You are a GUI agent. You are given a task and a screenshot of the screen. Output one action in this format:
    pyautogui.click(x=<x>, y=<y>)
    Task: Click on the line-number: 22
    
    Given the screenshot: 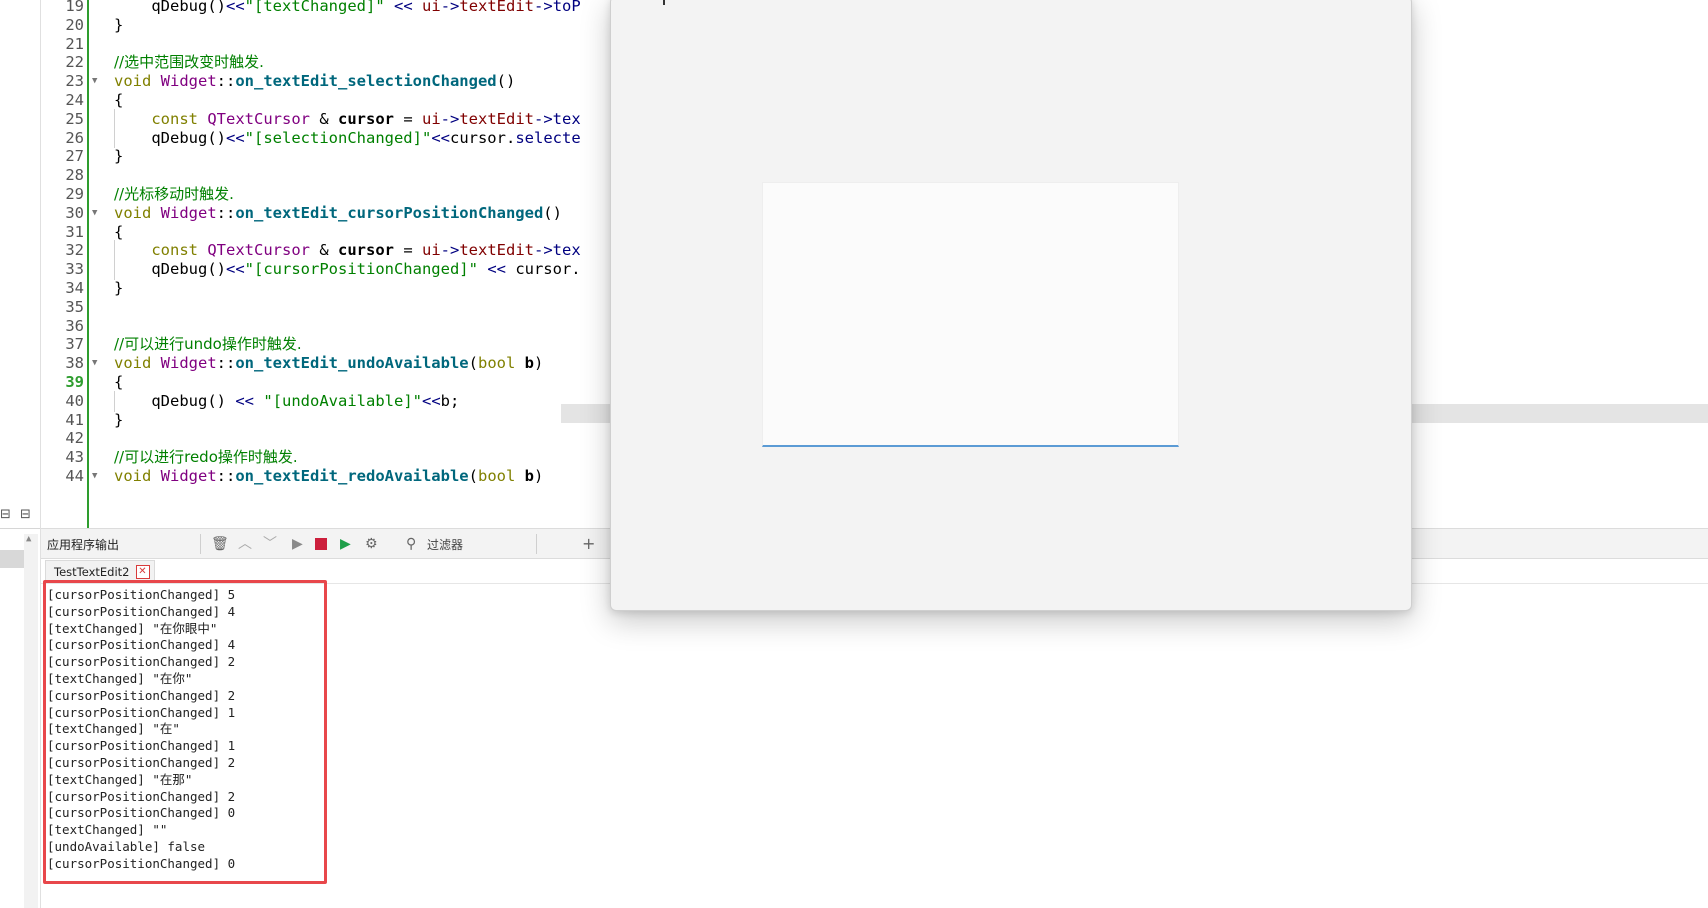 What is the action you would take?
    pyautogui.click(x=74, y=62)
    